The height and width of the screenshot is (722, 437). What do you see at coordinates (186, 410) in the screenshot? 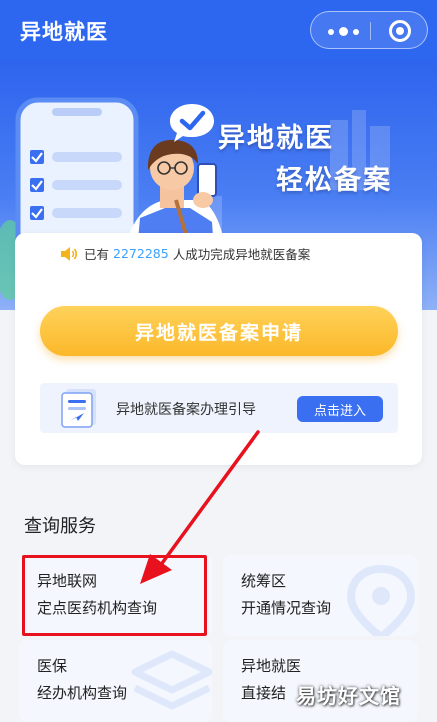
I see `guide-text: 异地就医备案办理引导` at bounding box center [186, 410].